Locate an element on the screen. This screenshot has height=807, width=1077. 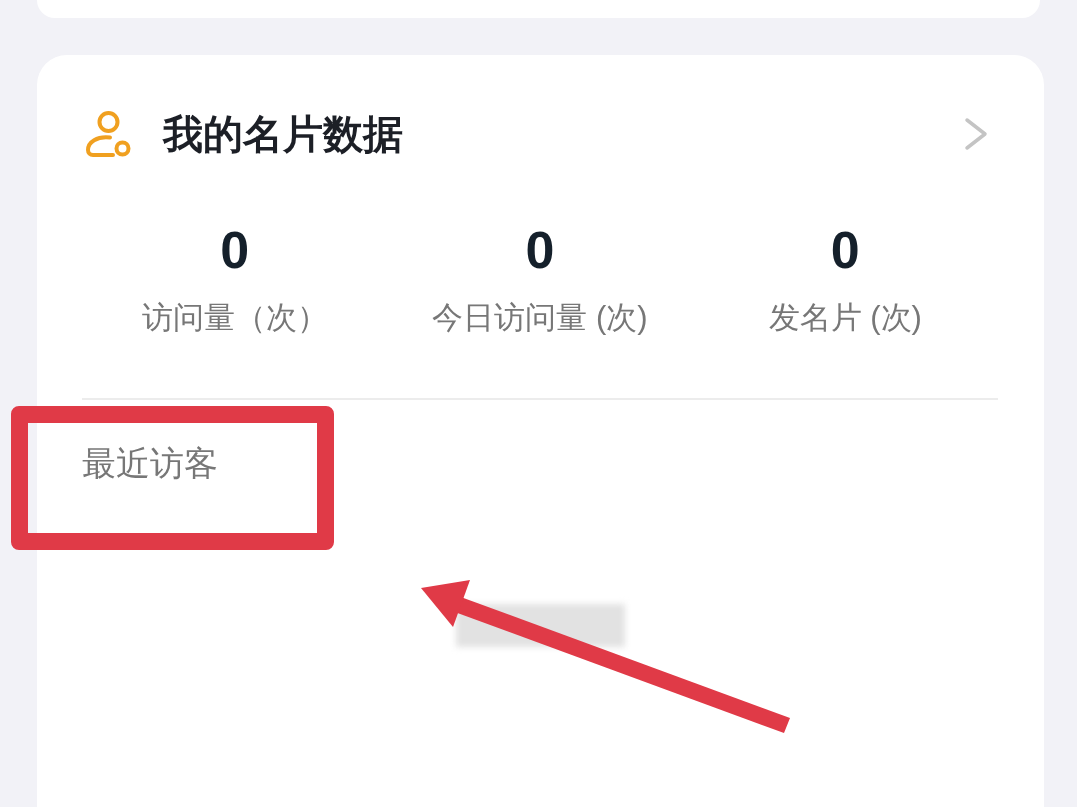
stat-label: 今日访问量 (次) is located at coordinates (540, 318).